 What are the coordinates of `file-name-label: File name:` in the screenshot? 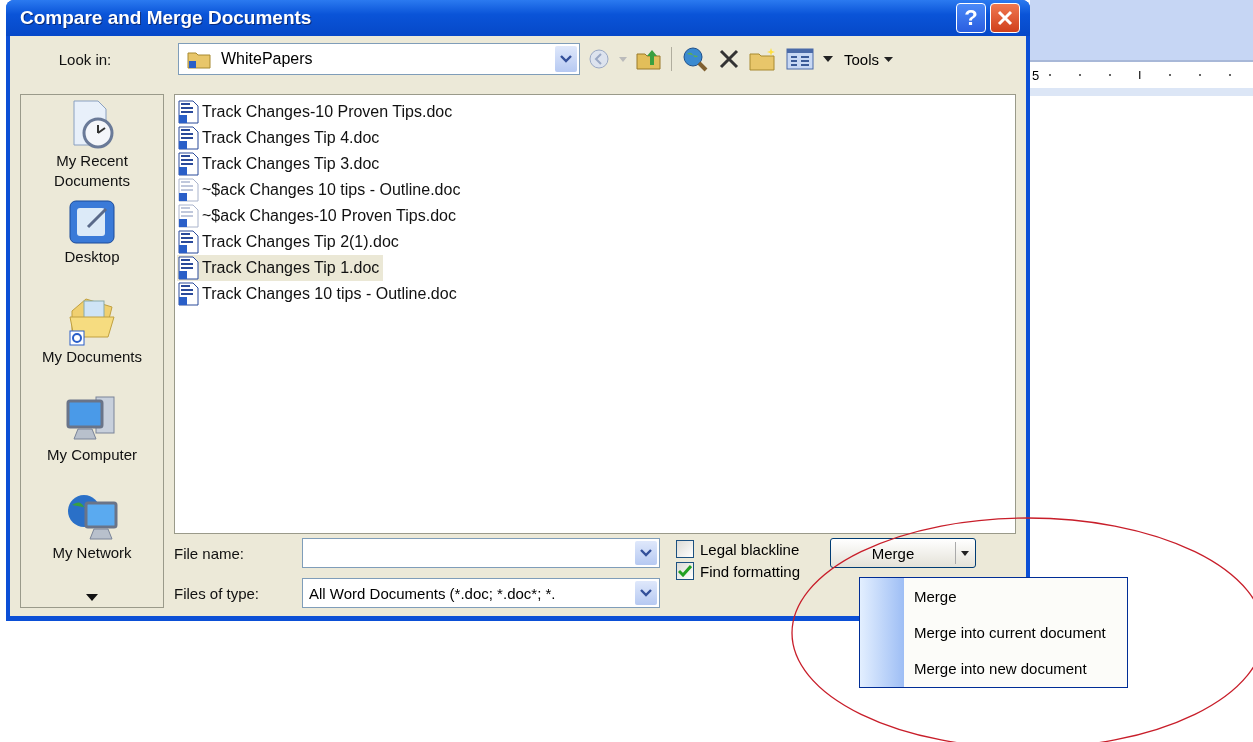 It's located at (210, 553).